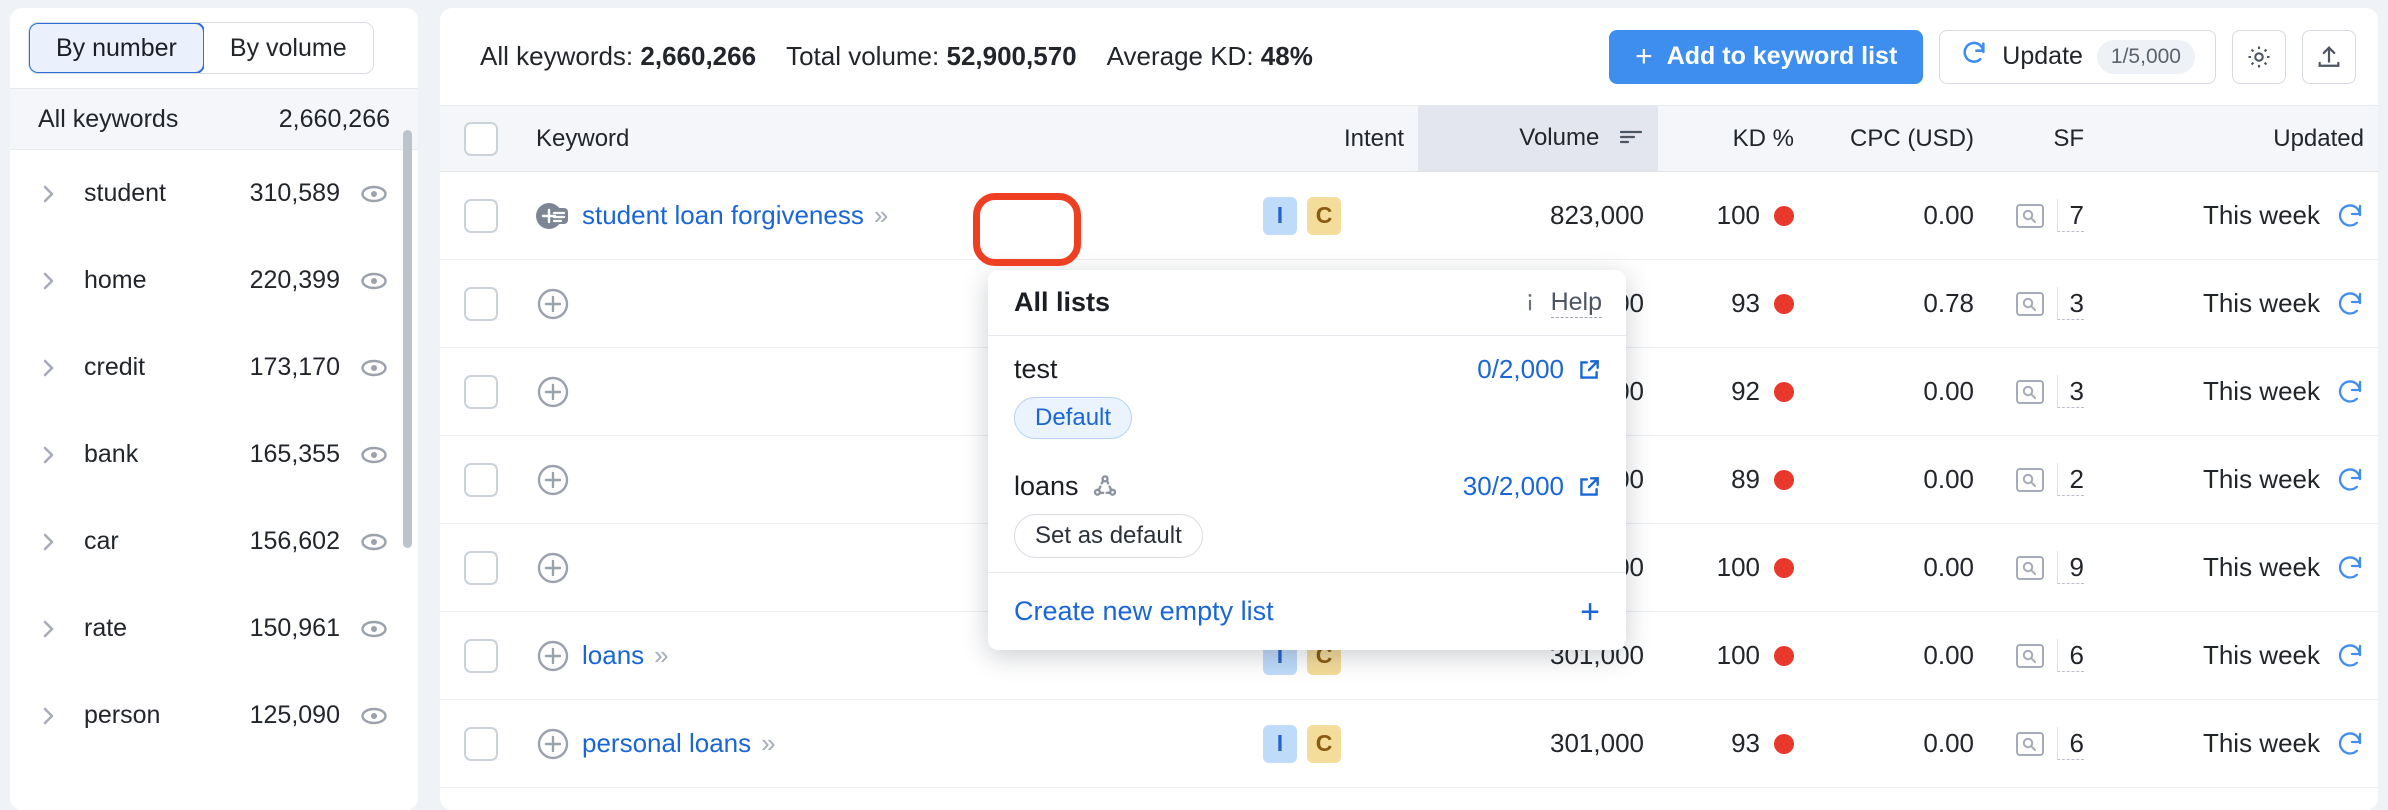 The height and width of the screenshot is (810, 2388). I want to click on add-to-keyword-list-button: + Add to keyword list, so click(1766, 56).